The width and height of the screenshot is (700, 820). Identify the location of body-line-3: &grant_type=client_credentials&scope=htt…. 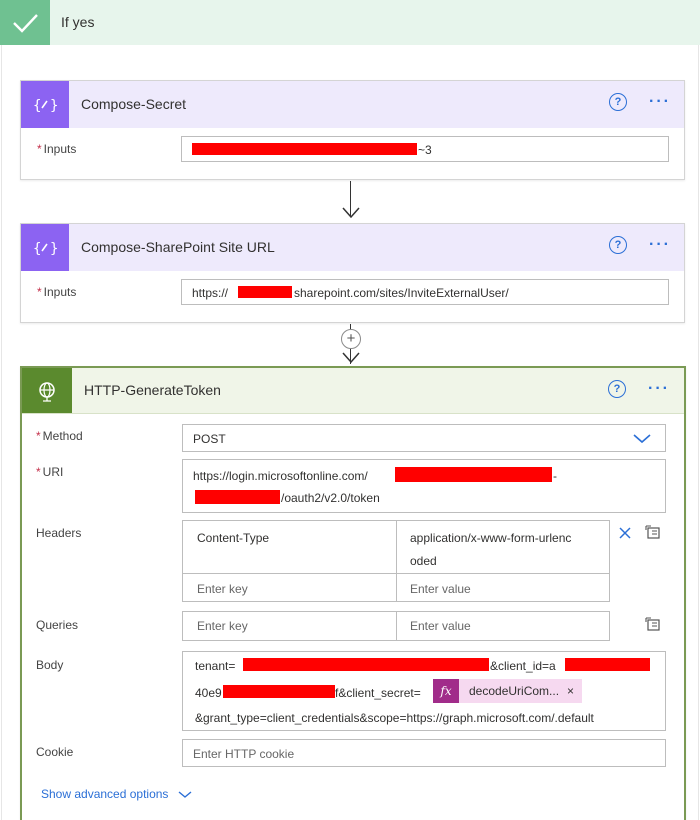
(394, 718).